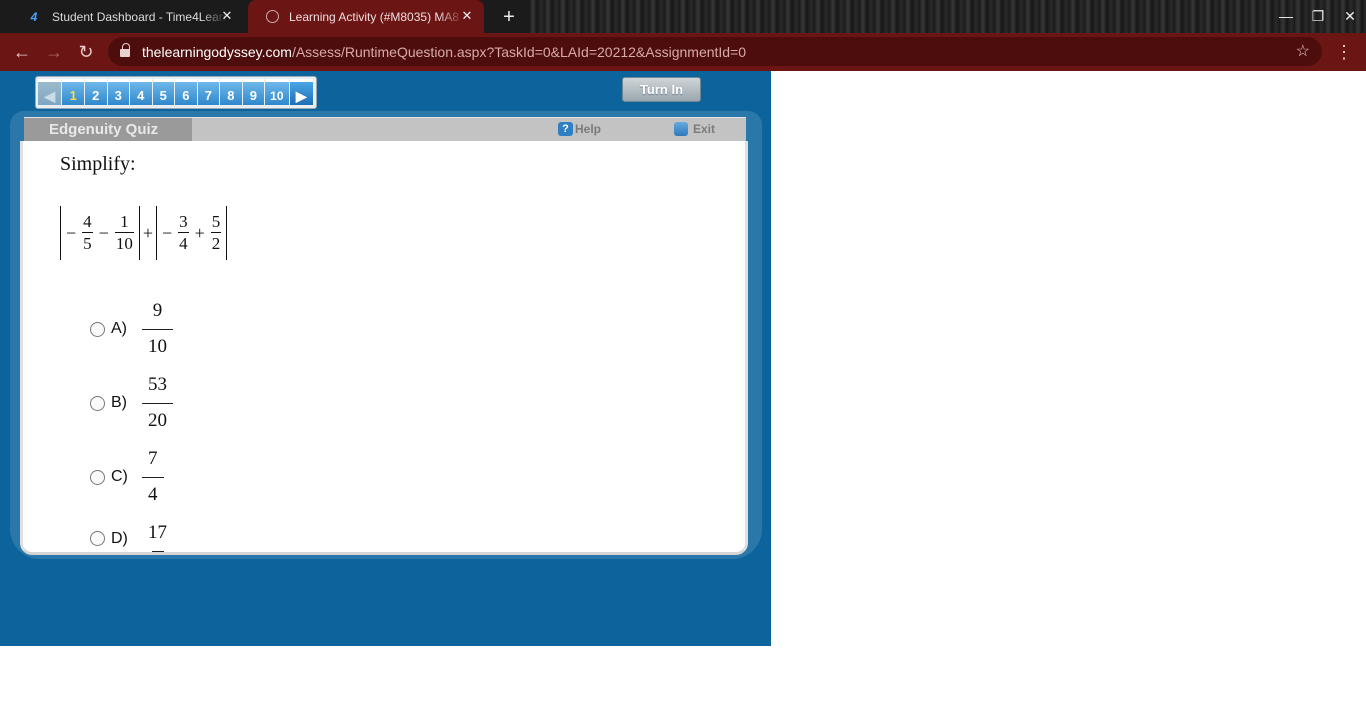 Image resolution: width=1366 pixels, height=720 pixels. What do you see at coordinates (54, 52) in the screenshot?
I see `forward-arrow-icon: →` at bounding box center [54, 52].